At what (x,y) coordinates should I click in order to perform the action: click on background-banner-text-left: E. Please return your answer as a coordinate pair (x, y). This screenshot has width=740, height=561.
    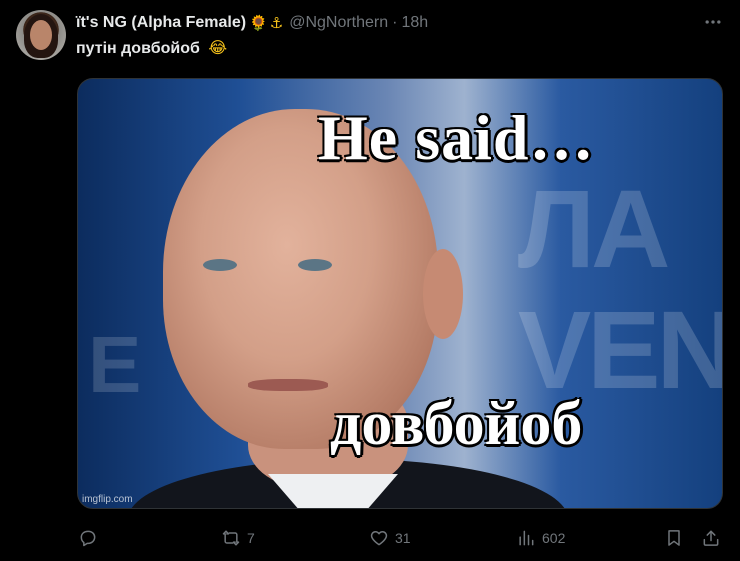
    Looking at the image, I should click on (115, 364).